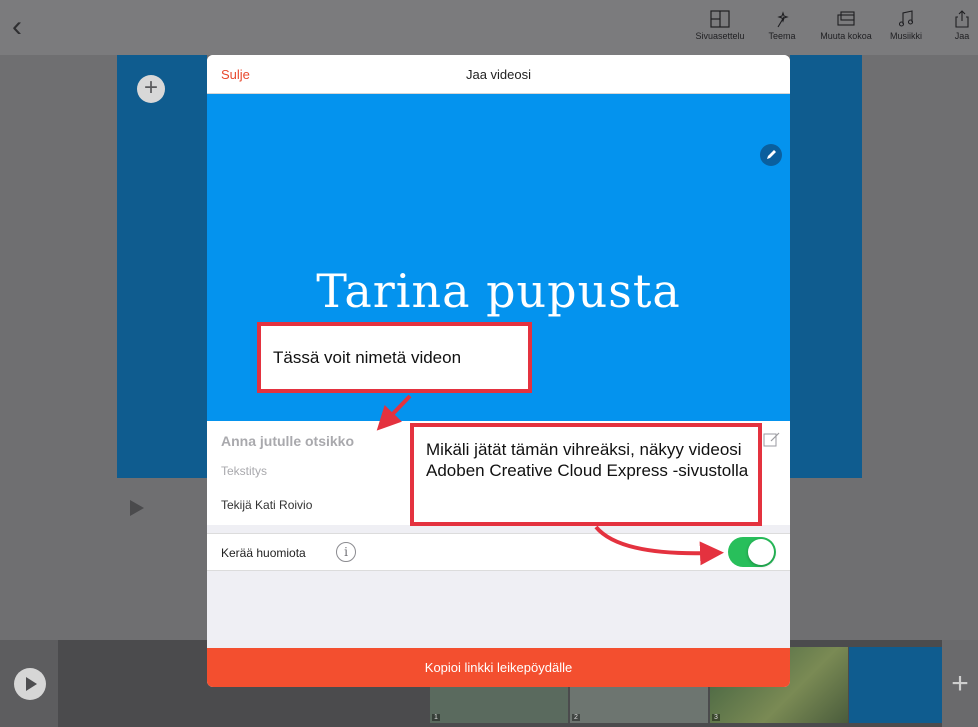 This screenshot has width=978, height=727. What do you see at coordinates (30, 684) in the screenshot?
I see `play-circle-icon` at bounding box center [30, 684].